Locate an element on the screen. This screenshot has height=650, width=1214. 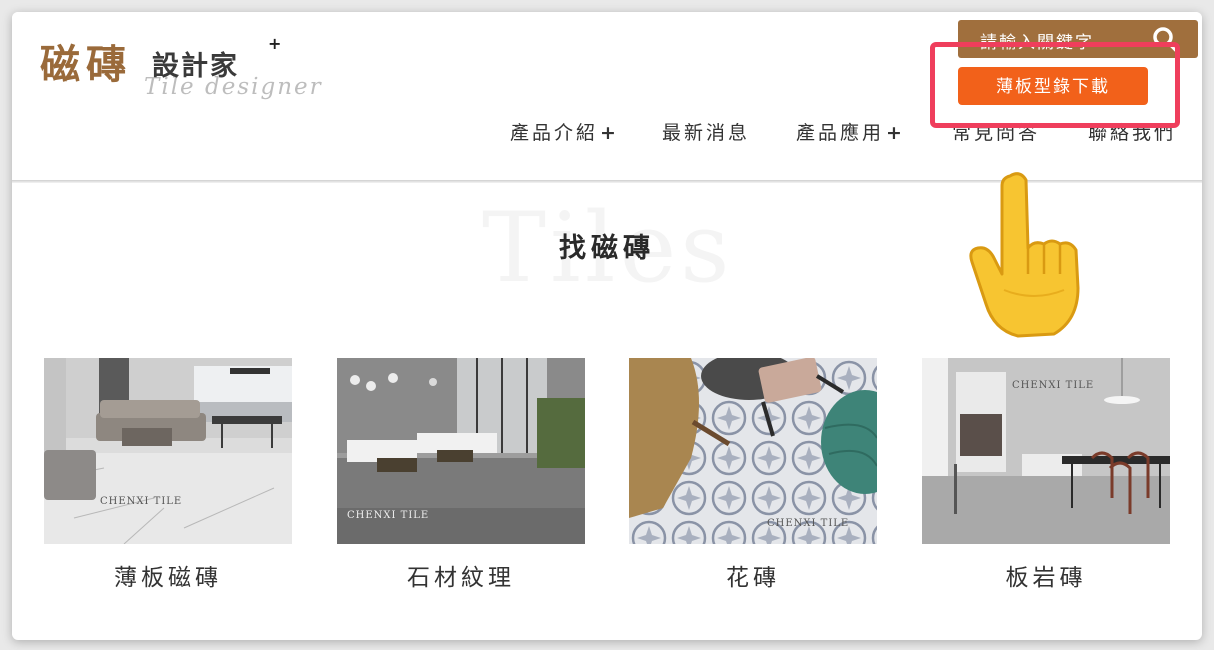
category-label: 花磚 is located at coordinates (753, 575).